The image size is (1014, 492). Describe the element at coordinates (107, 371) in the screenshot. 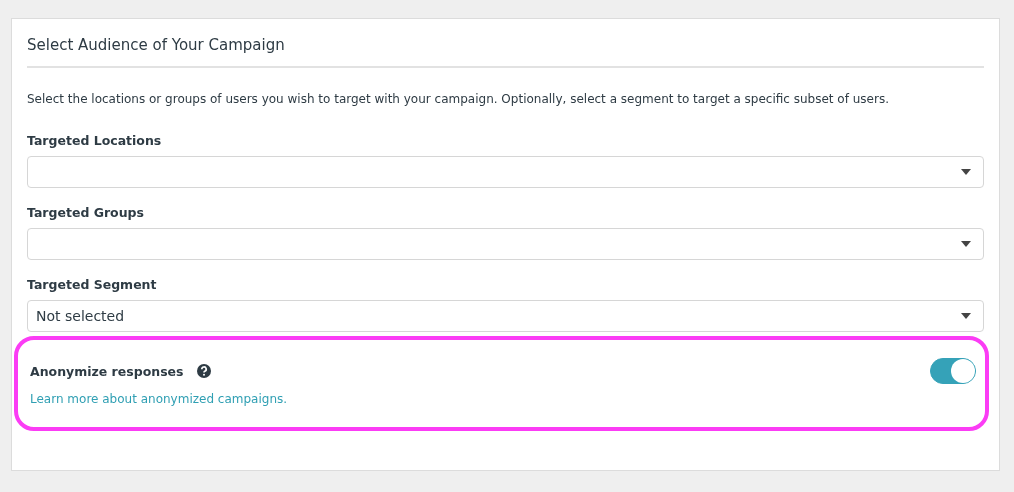

I see `toggle-label: Anonymize responses` at that location.